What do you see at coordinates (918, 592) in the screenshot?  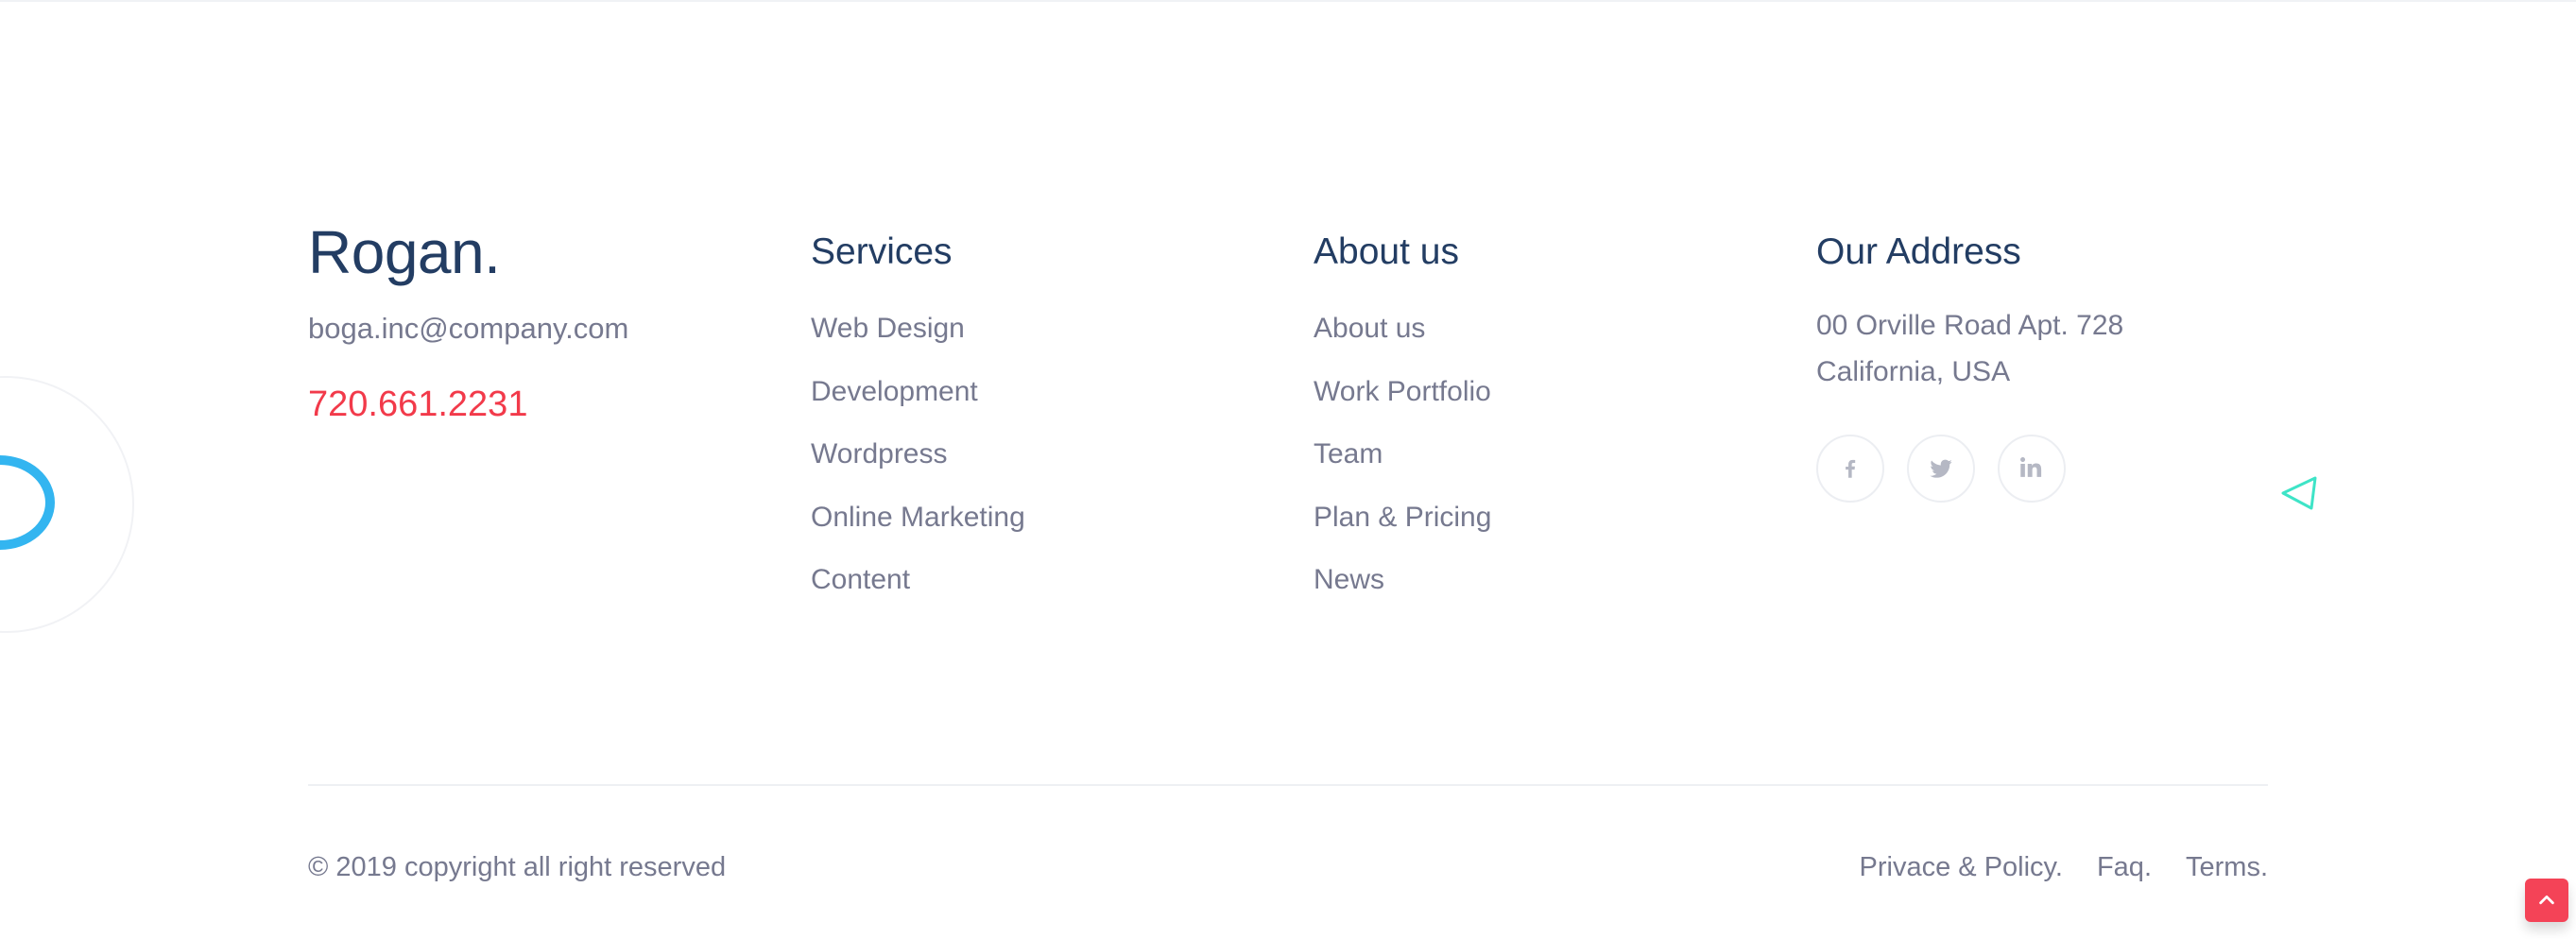 I see `list-item: Content` at bounding box center [918, 592].